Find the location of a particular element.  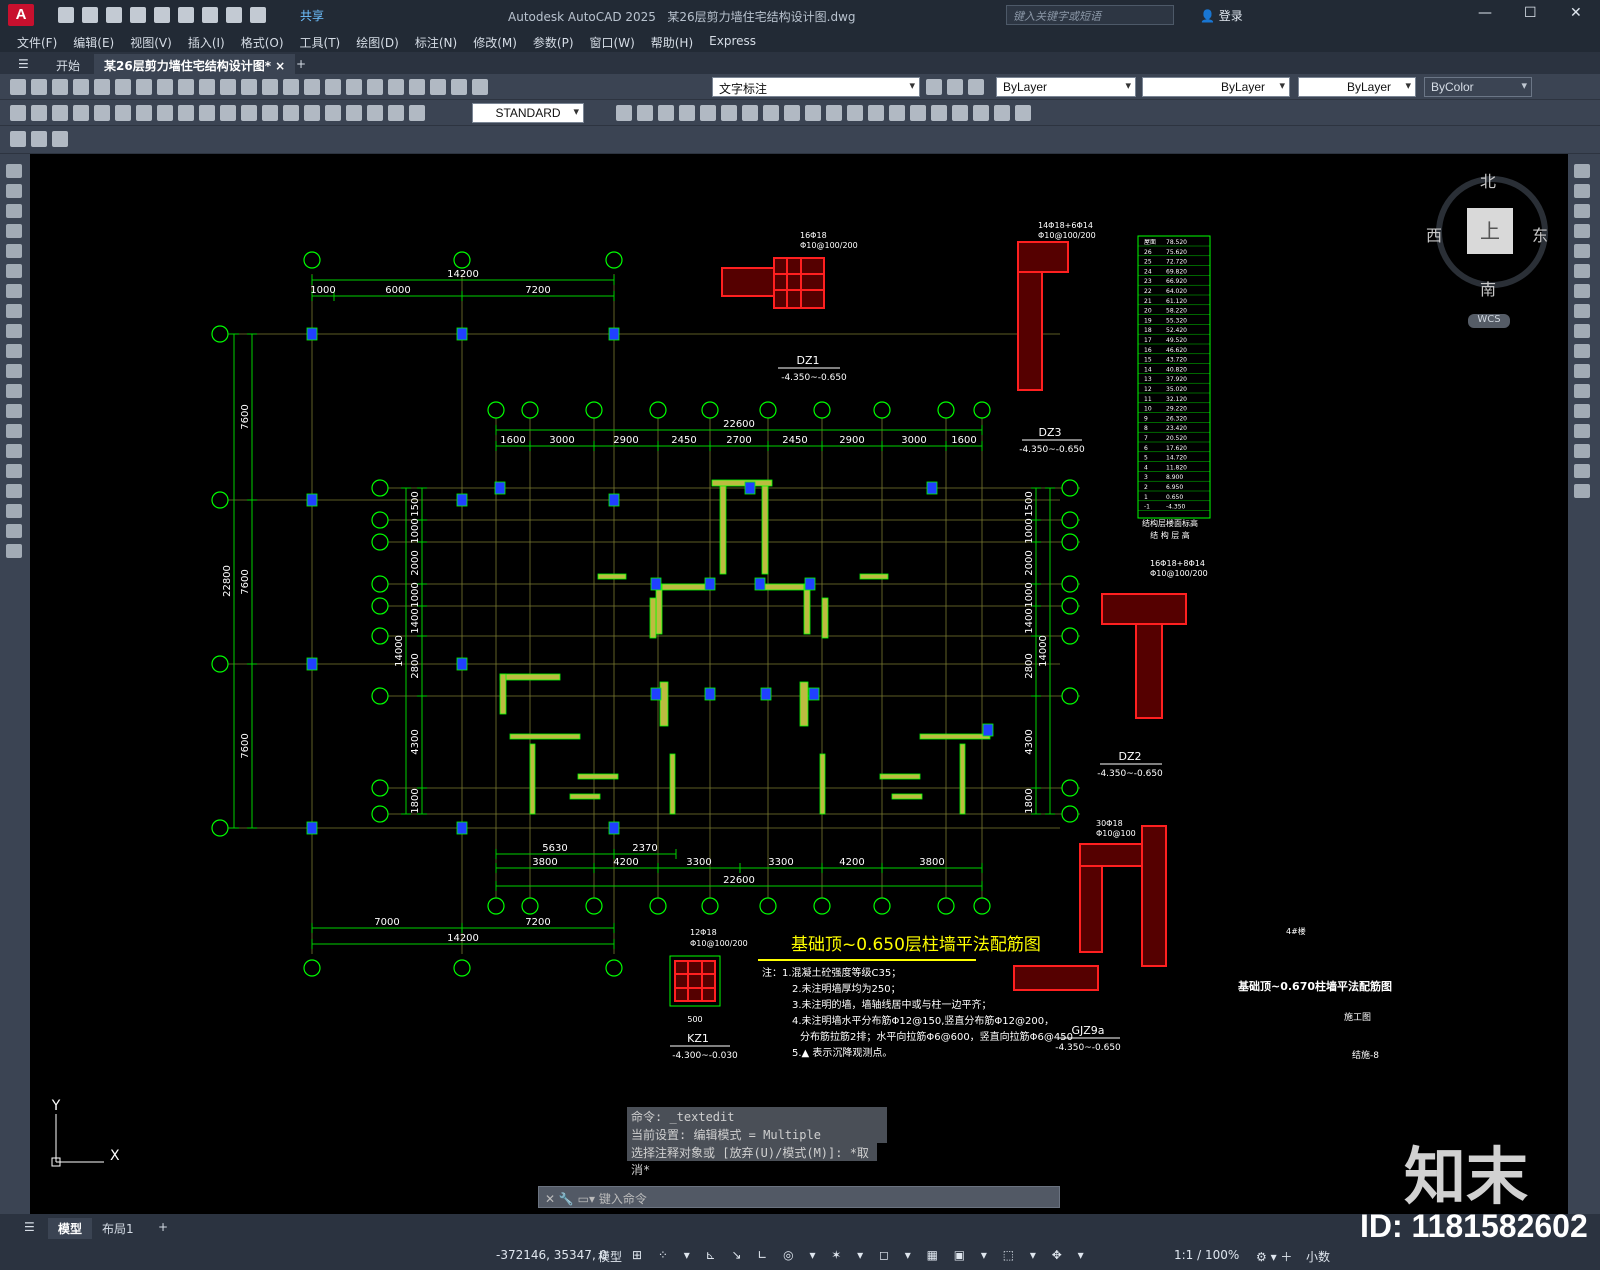

dim-break-icon is located at coordinates (270, 113).